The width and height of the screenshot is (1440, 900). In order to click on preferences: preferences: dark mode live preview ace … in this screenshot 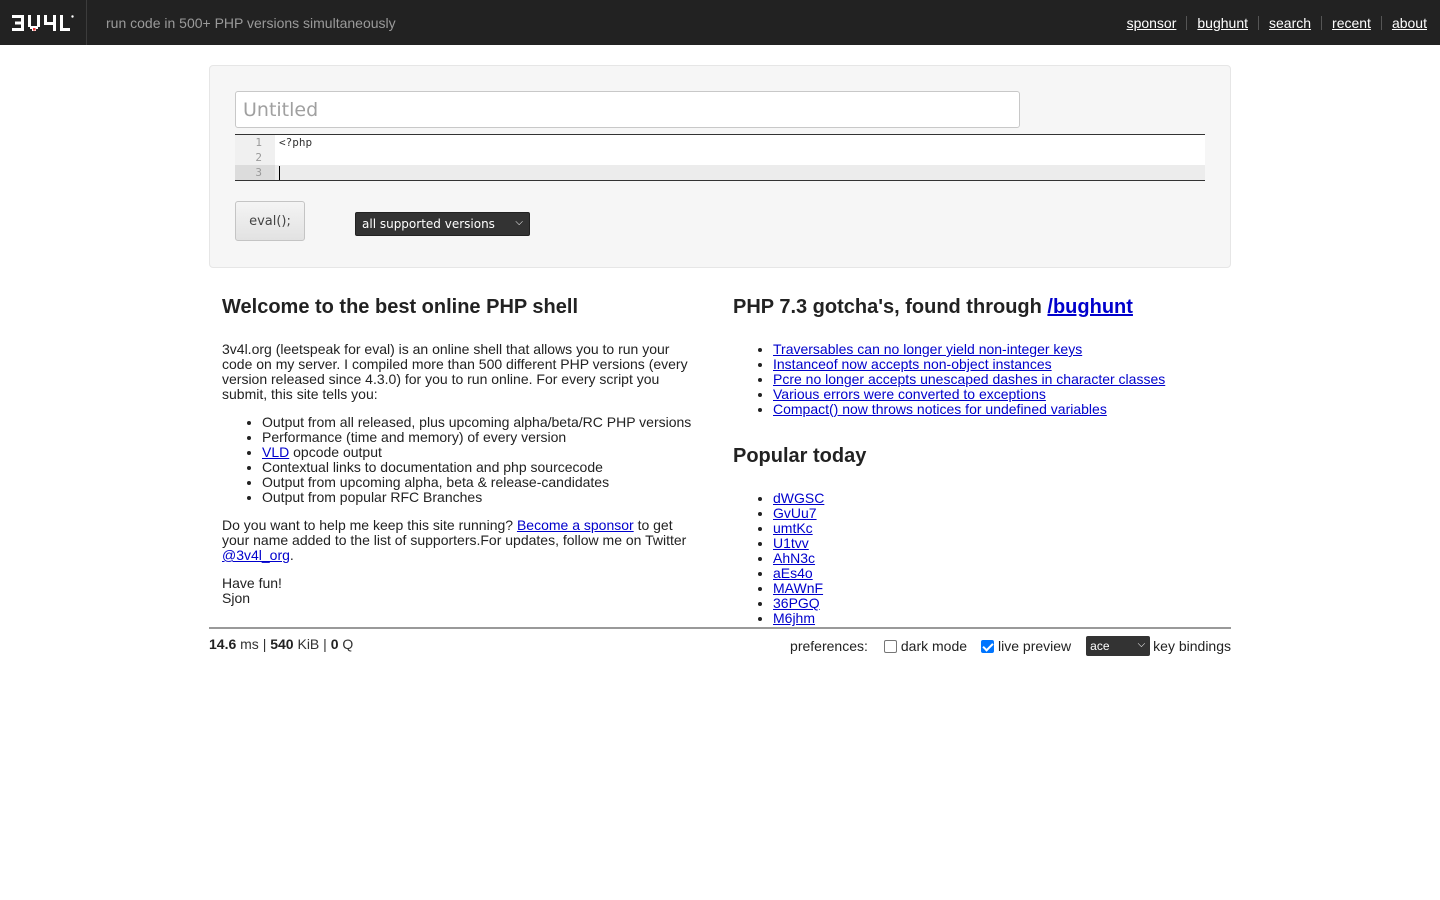, I will do `click(1010, 646)`.